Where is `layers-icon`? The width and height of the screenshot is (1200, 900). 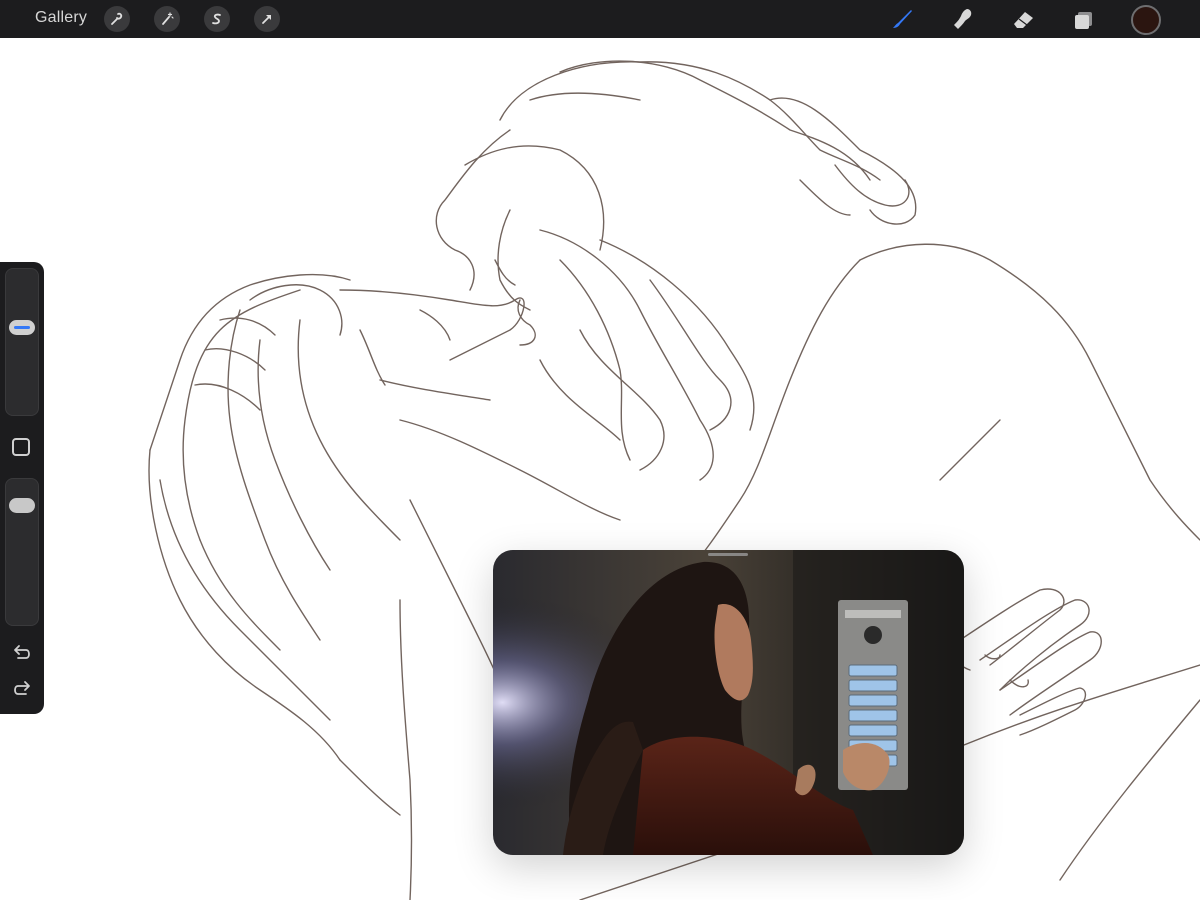
layers-icon is located at coordinates (1084, 19).